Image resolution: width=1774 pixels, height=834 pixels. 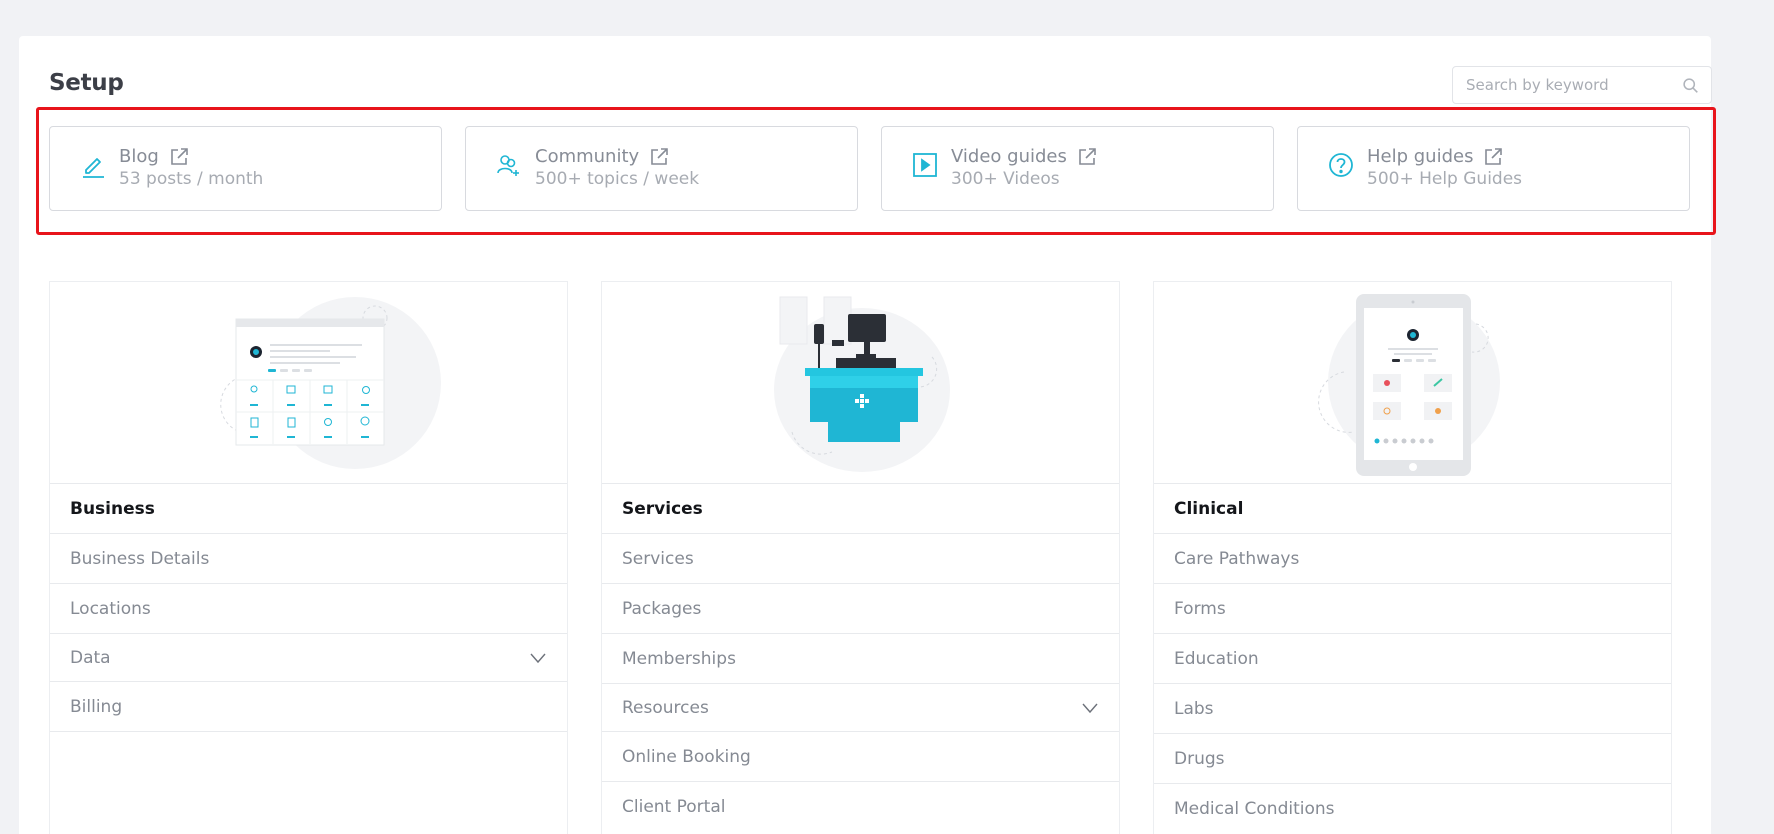 I want to click on search-box, so click(x=1582, y=85).